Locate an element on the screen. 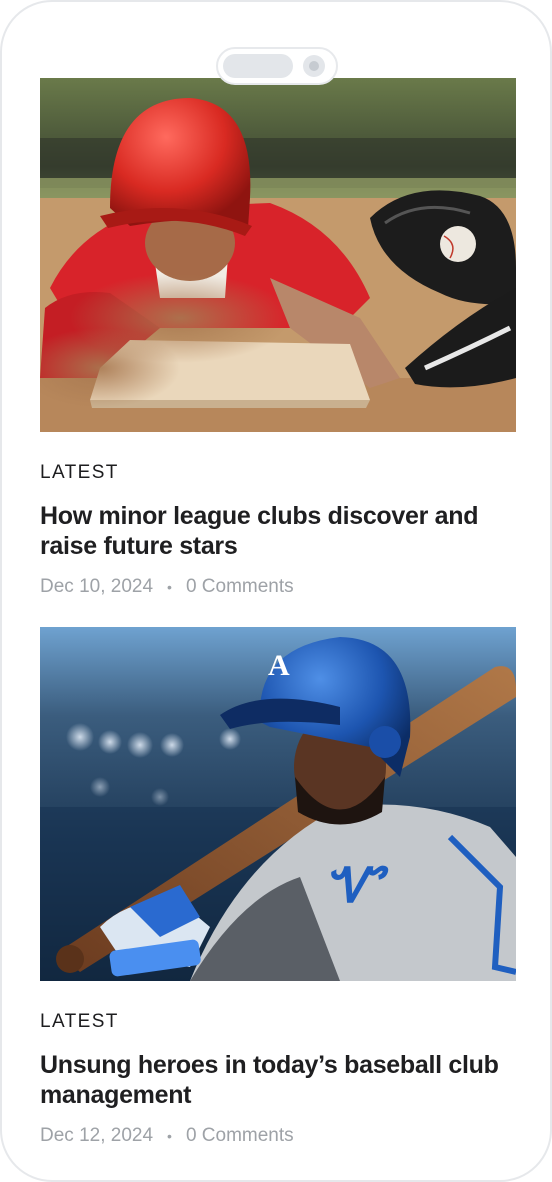  article-meta: Dec 12, 2024 • 0 Comments is located at coordinates (278, 1136).